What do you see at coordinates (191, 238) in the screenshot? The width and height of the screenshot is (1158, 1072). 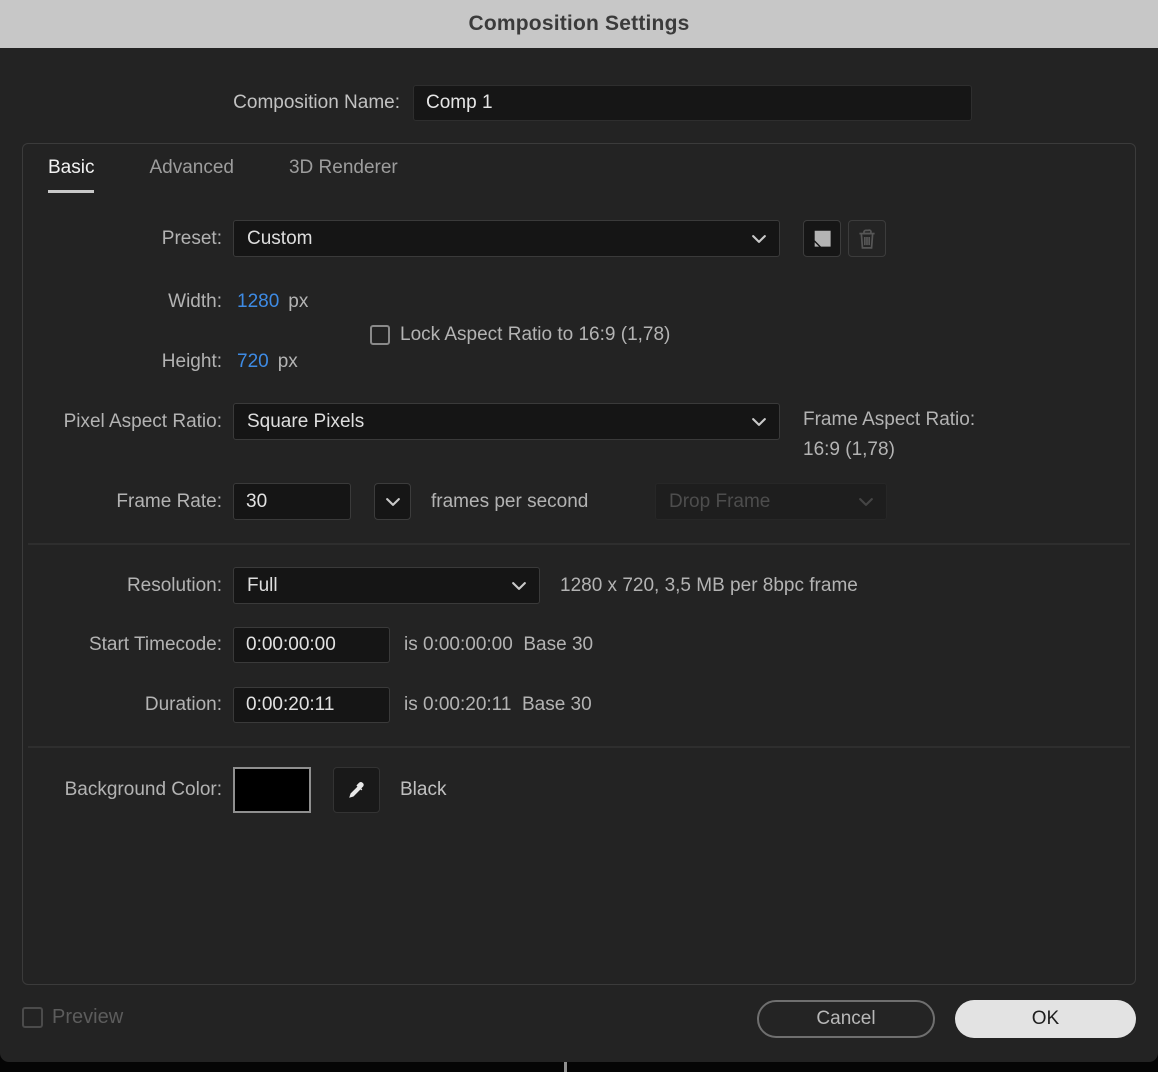 I see `preset-label: Preset:` at bounding box center [191, 238].